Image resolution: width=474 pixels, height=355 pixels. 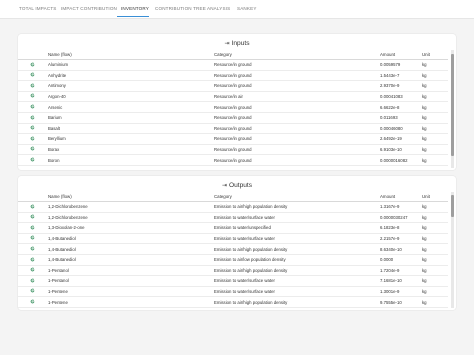 I want to click on outputs-scrollbar-thumb, so click(x=452, y=206).